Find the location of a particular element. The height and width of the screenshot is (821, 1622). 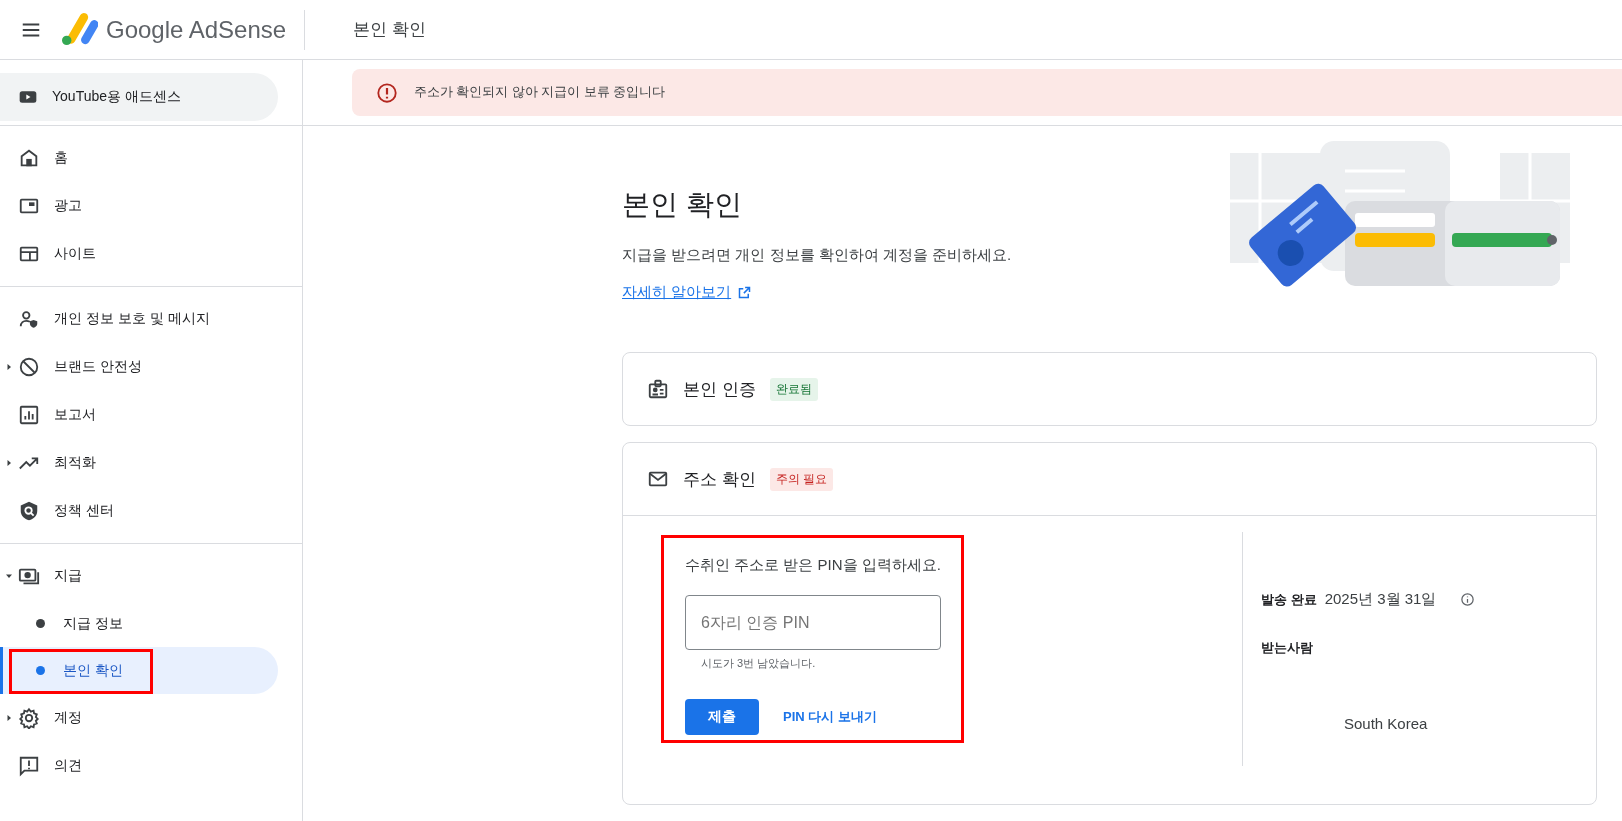

alert-text: 주소가 확인되지 않아 지급이 보류 중입니다 is located at coordinates (540, 92).